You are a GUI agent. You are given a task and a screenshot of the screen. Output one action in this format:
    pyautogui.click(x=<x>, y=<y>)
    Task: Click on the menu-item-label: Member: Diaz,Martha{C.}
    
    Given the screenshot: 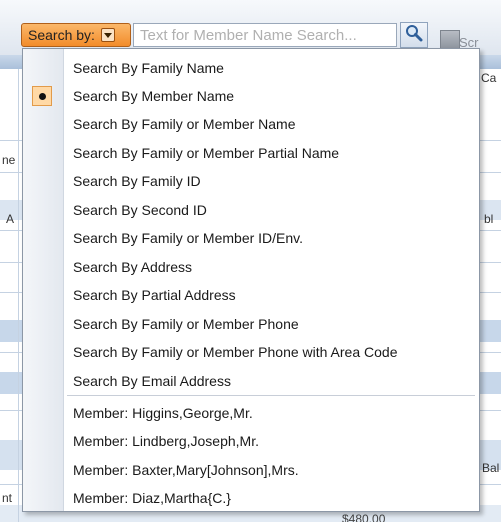 What is the action you would take?
    pyautogui.click(x=152, y=498)
    